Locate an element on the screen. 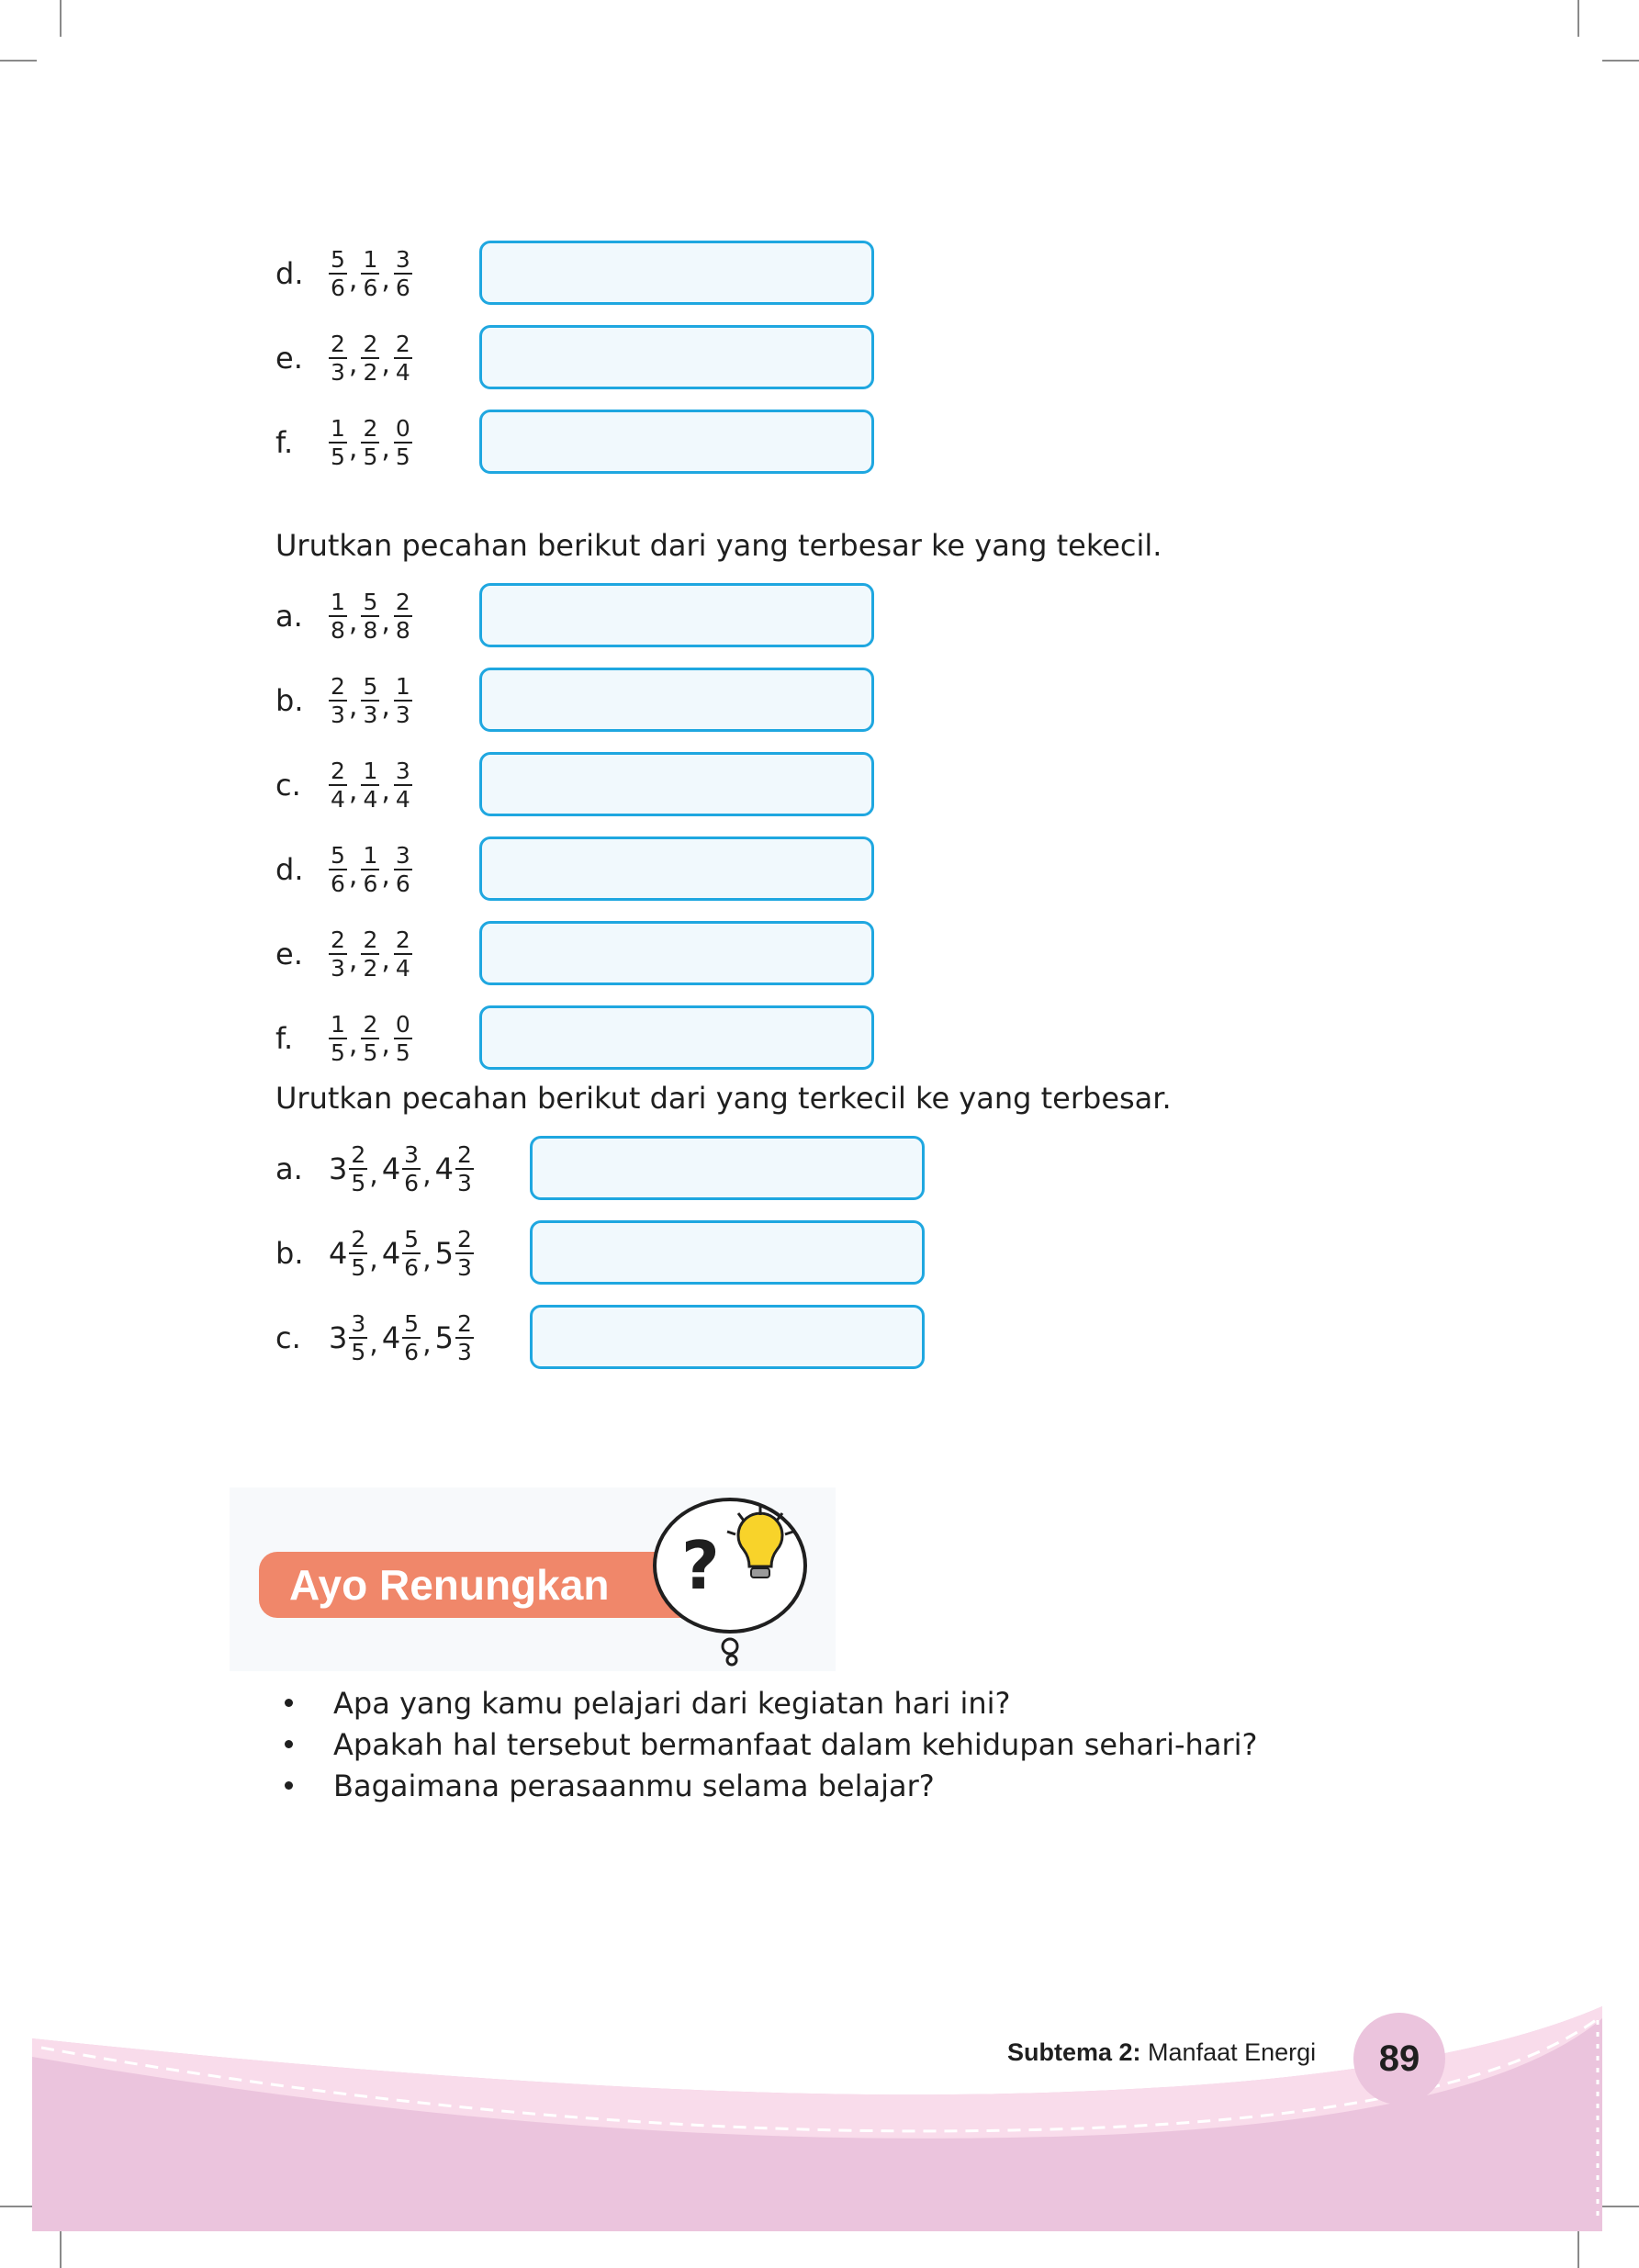  exercise-item: a. 325, 436, 423 is located at coordinates (374, 1169).